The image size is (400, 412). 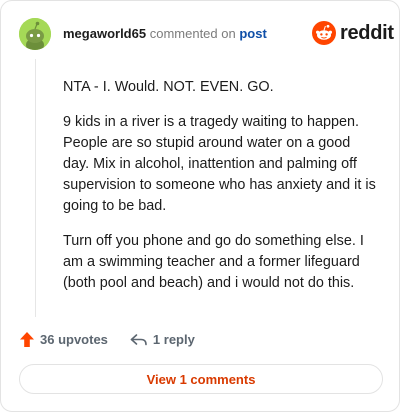 What do you see at coordinates (138, 339) in the screenshot?
I see `reply-arrow-icon` at bounding box center [138, 339].